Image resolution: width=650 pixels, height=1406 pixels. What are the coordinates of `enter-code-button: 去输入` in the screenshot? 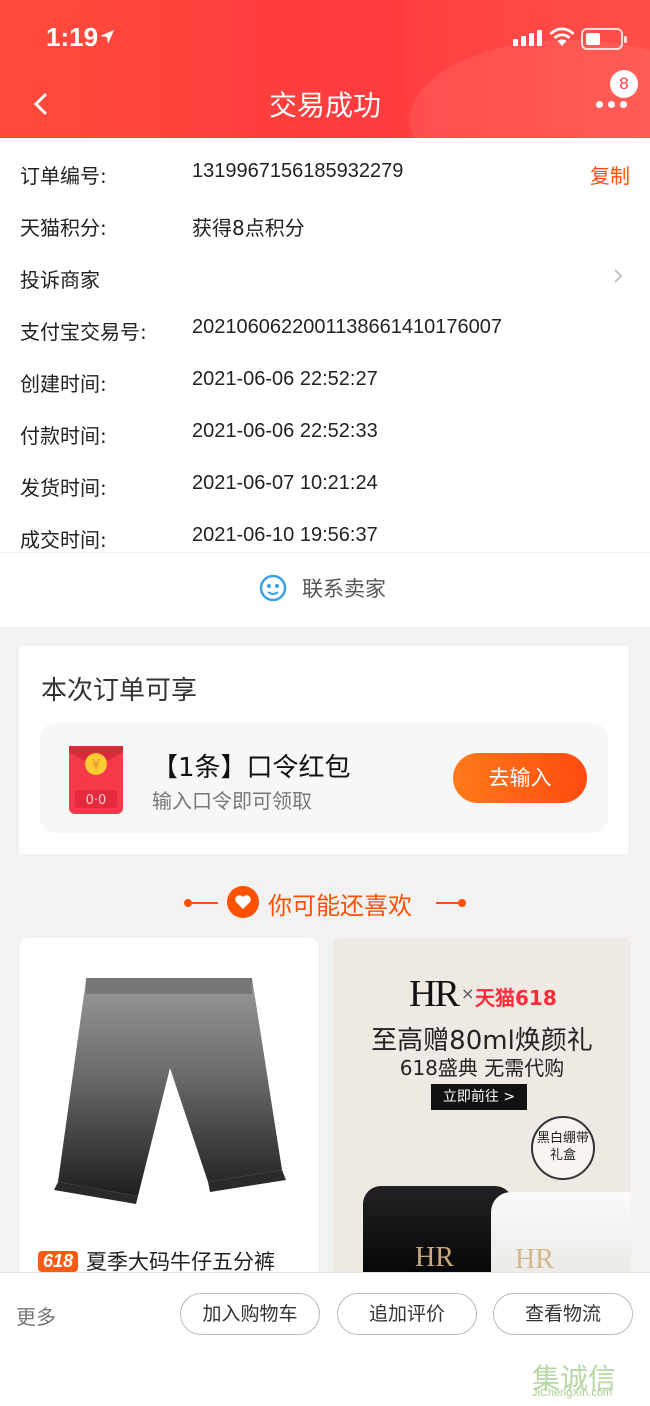 It's located at (520, 778).